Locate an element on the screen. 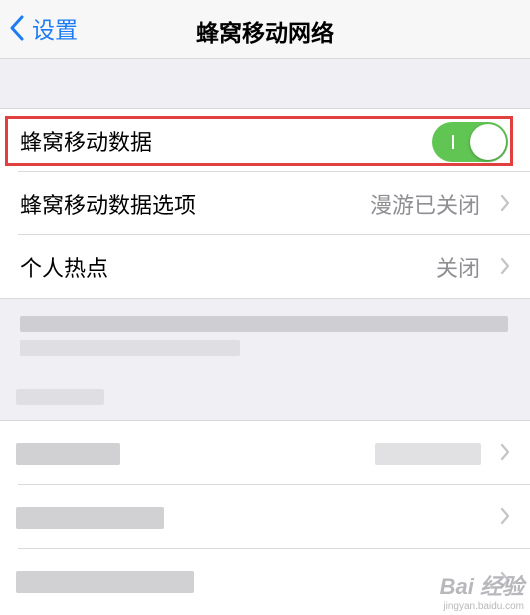 The width and height of the screenshot is (530, 615). baidu-watermark: Bai 经验 jingyan.baidu.com is located at coordinates (482, 590).